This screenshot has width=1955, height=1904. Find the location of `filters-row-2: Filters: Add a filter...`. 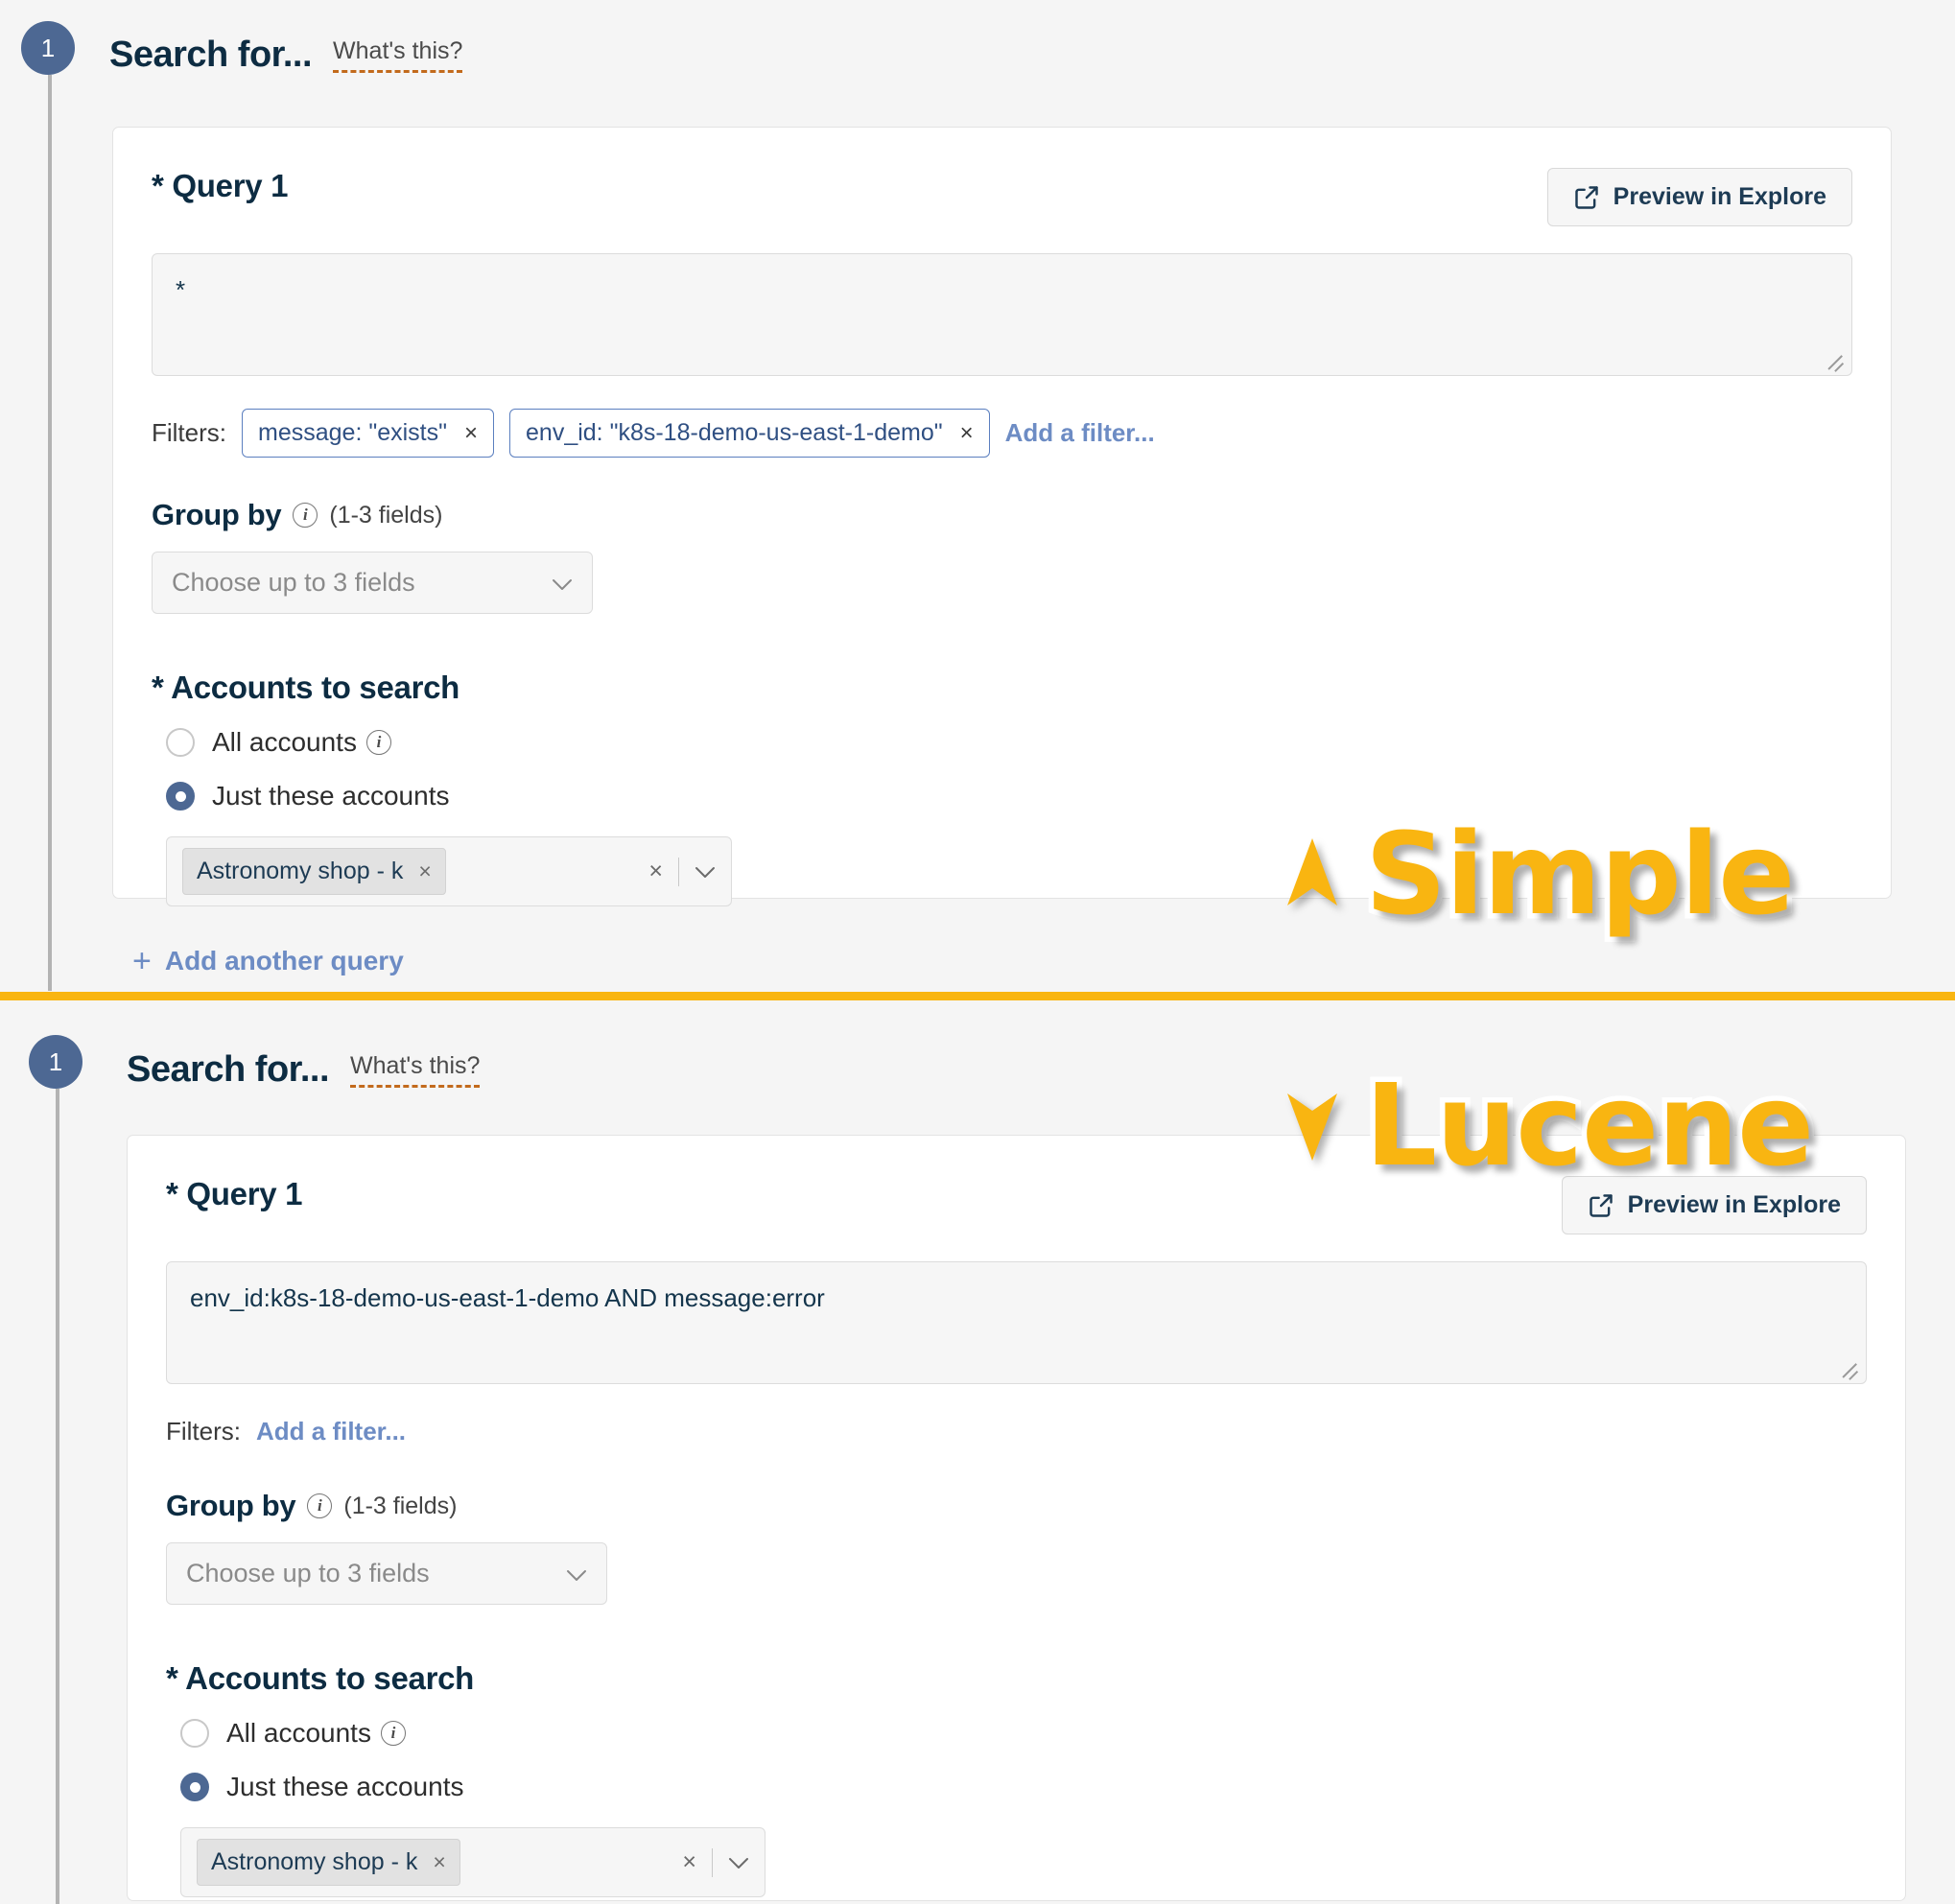

filters-row-2: Filters: Add a filter... is located at coordinates (1016, 1431).